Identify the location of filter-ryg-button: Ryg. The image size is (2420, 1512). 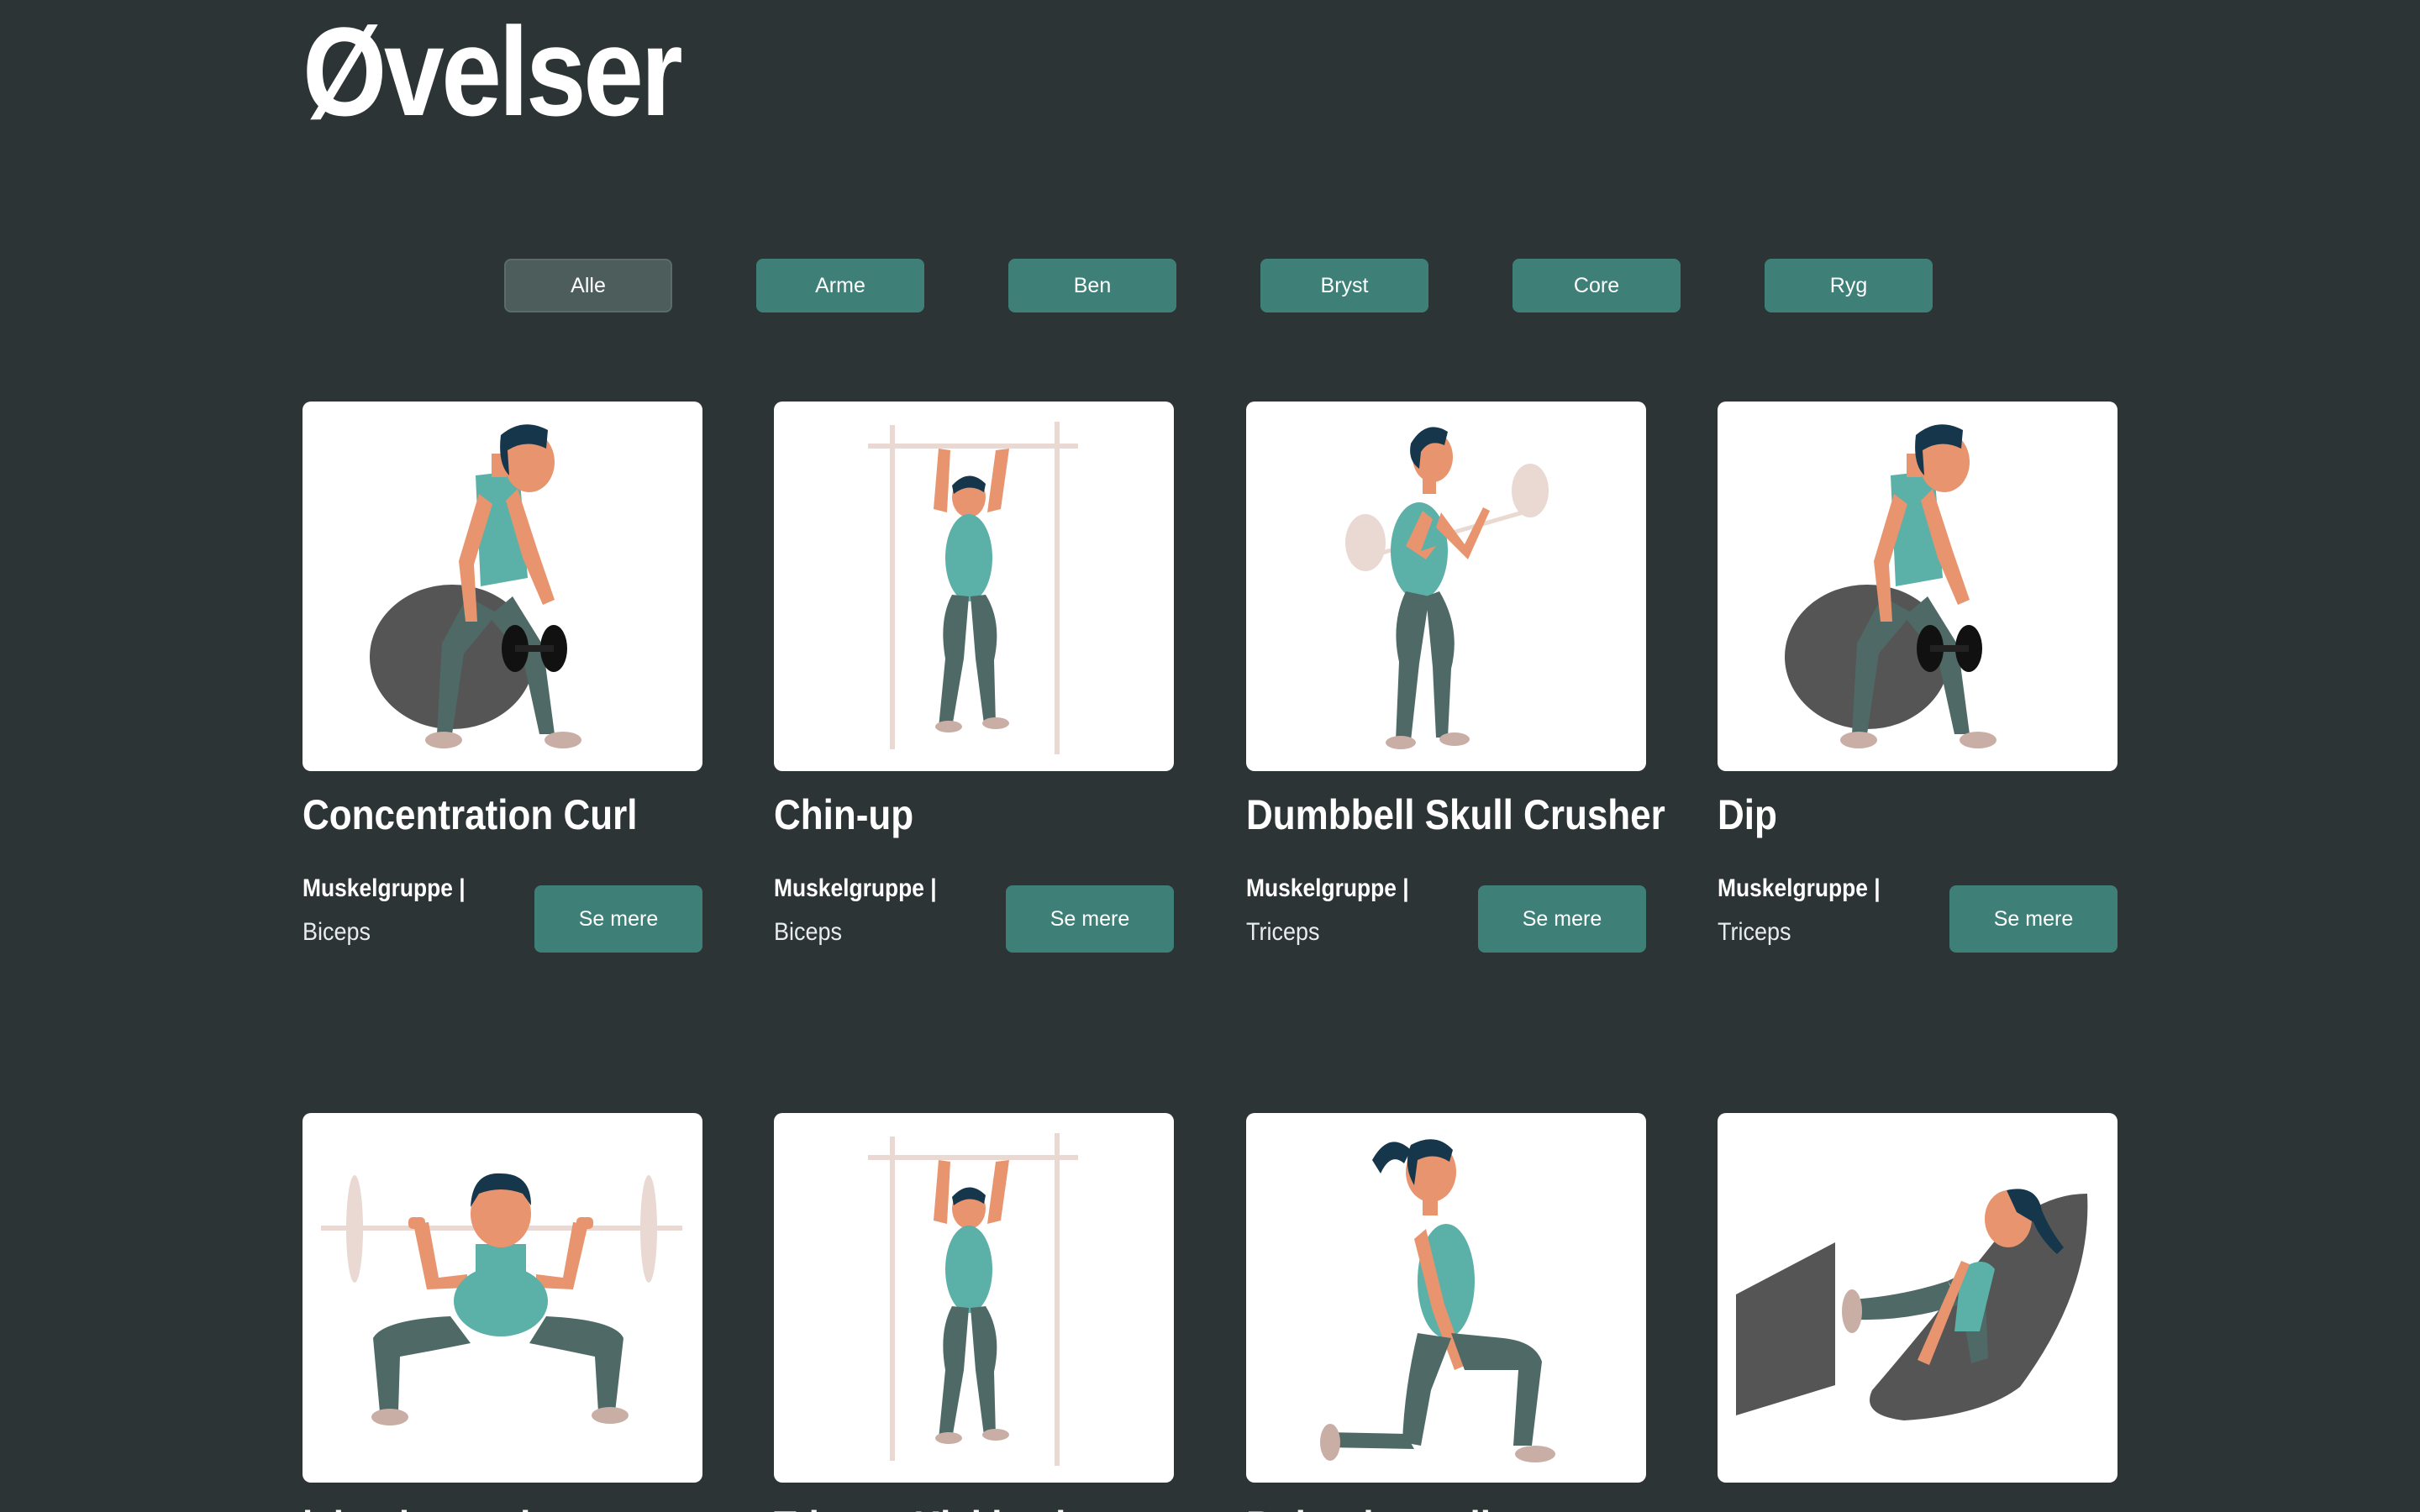
(1849, 285).